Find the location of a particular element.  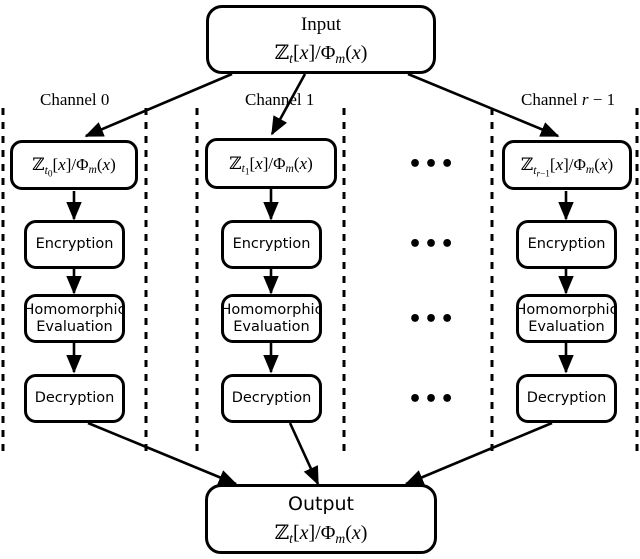

ellipsis-row-decryption: ••• is located at coordinates (432, 399).